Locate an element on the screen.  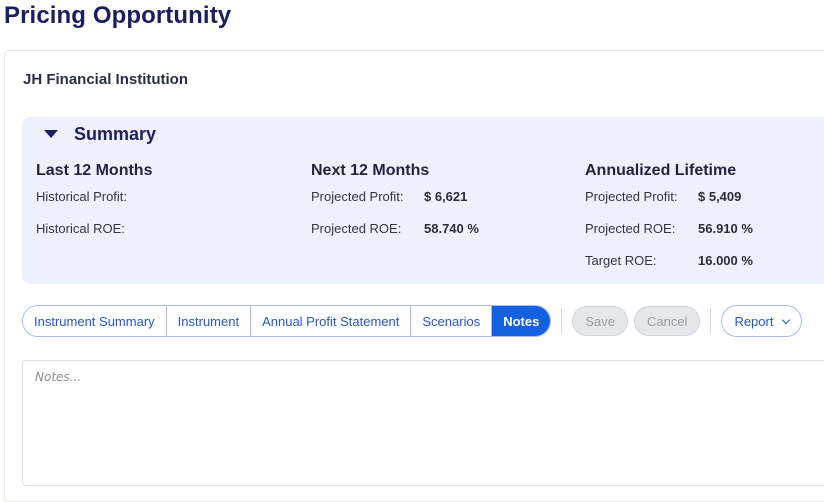
page-title: Pricing Opportunity is located at coordinates (118, 15).